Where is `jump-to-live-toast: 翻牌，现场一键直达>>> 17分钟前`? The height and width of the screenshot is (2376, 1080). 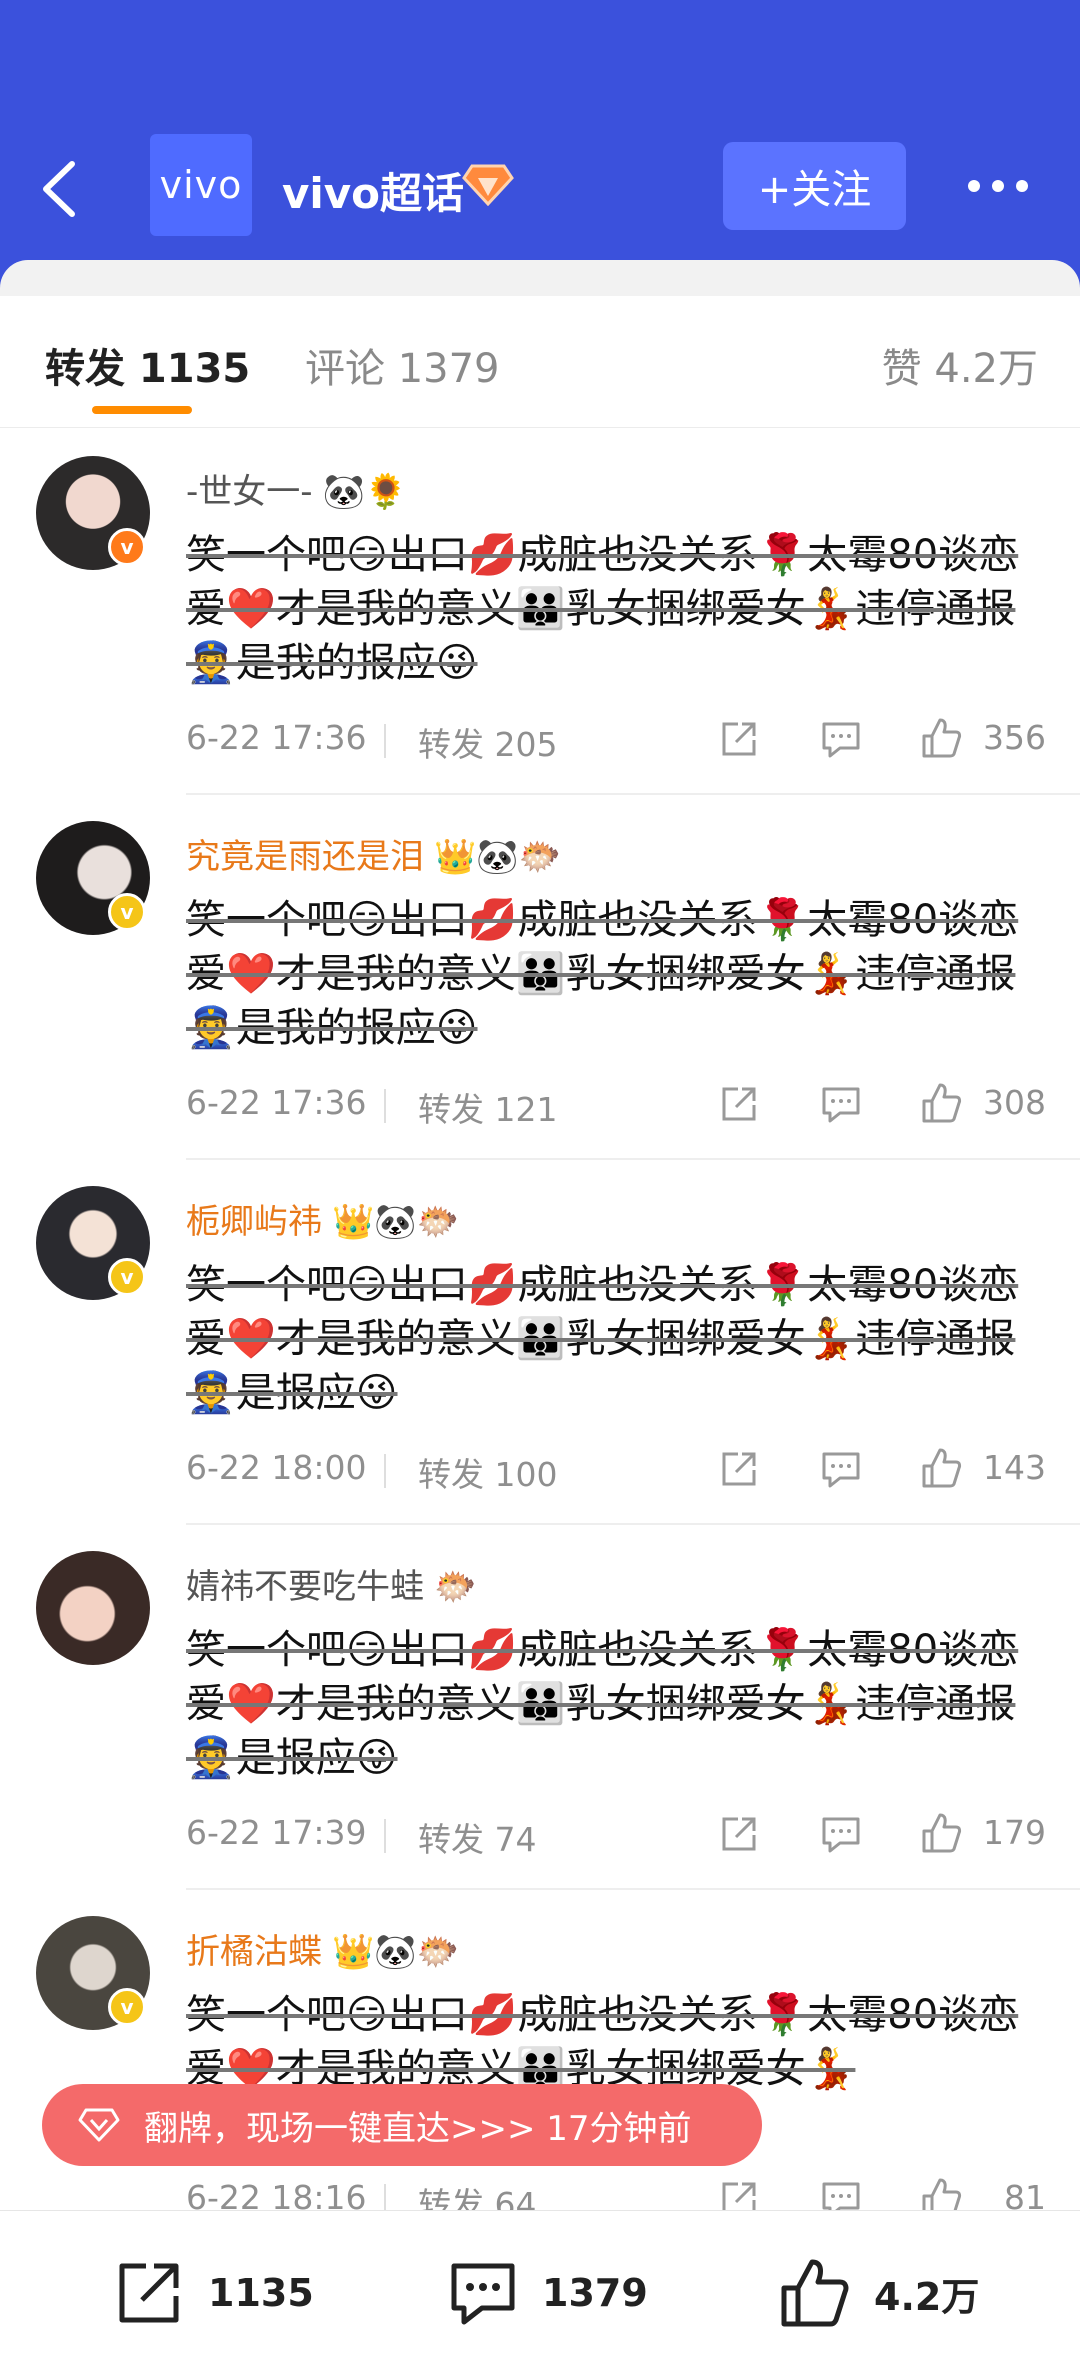 jump-to-live-toast: 翻牌，现场一键直达>>> 17分钟前 is located at coordinates (402, 2125).